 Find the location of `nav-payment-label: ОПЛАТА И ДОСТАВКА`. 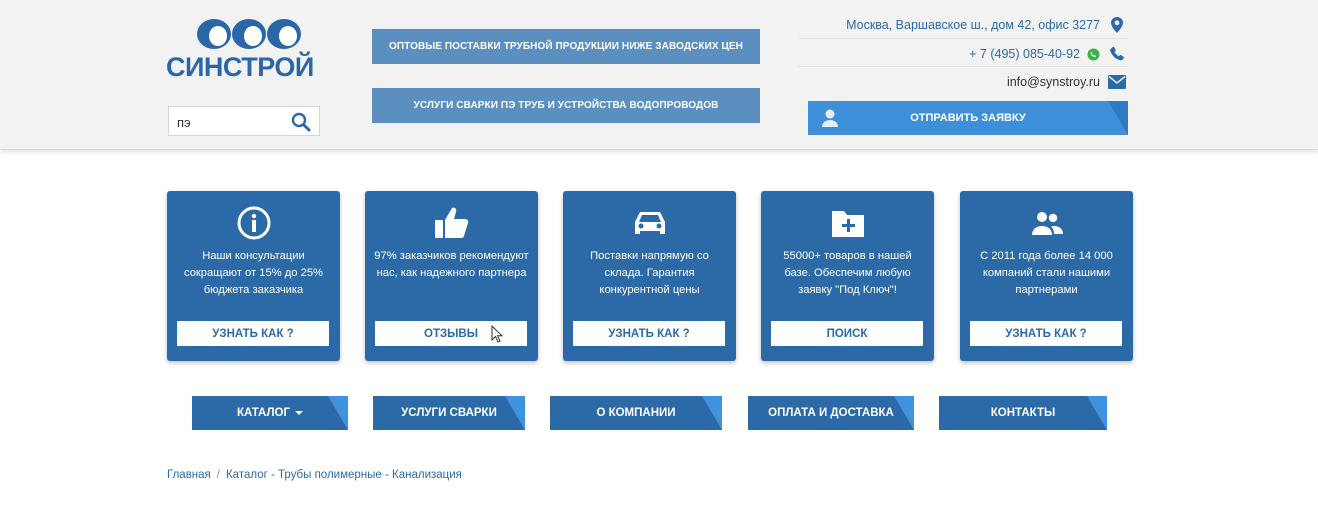

nav-payment-label: ОПЛАТА И ДОСТАВКА is located at coordinates (831, 413).